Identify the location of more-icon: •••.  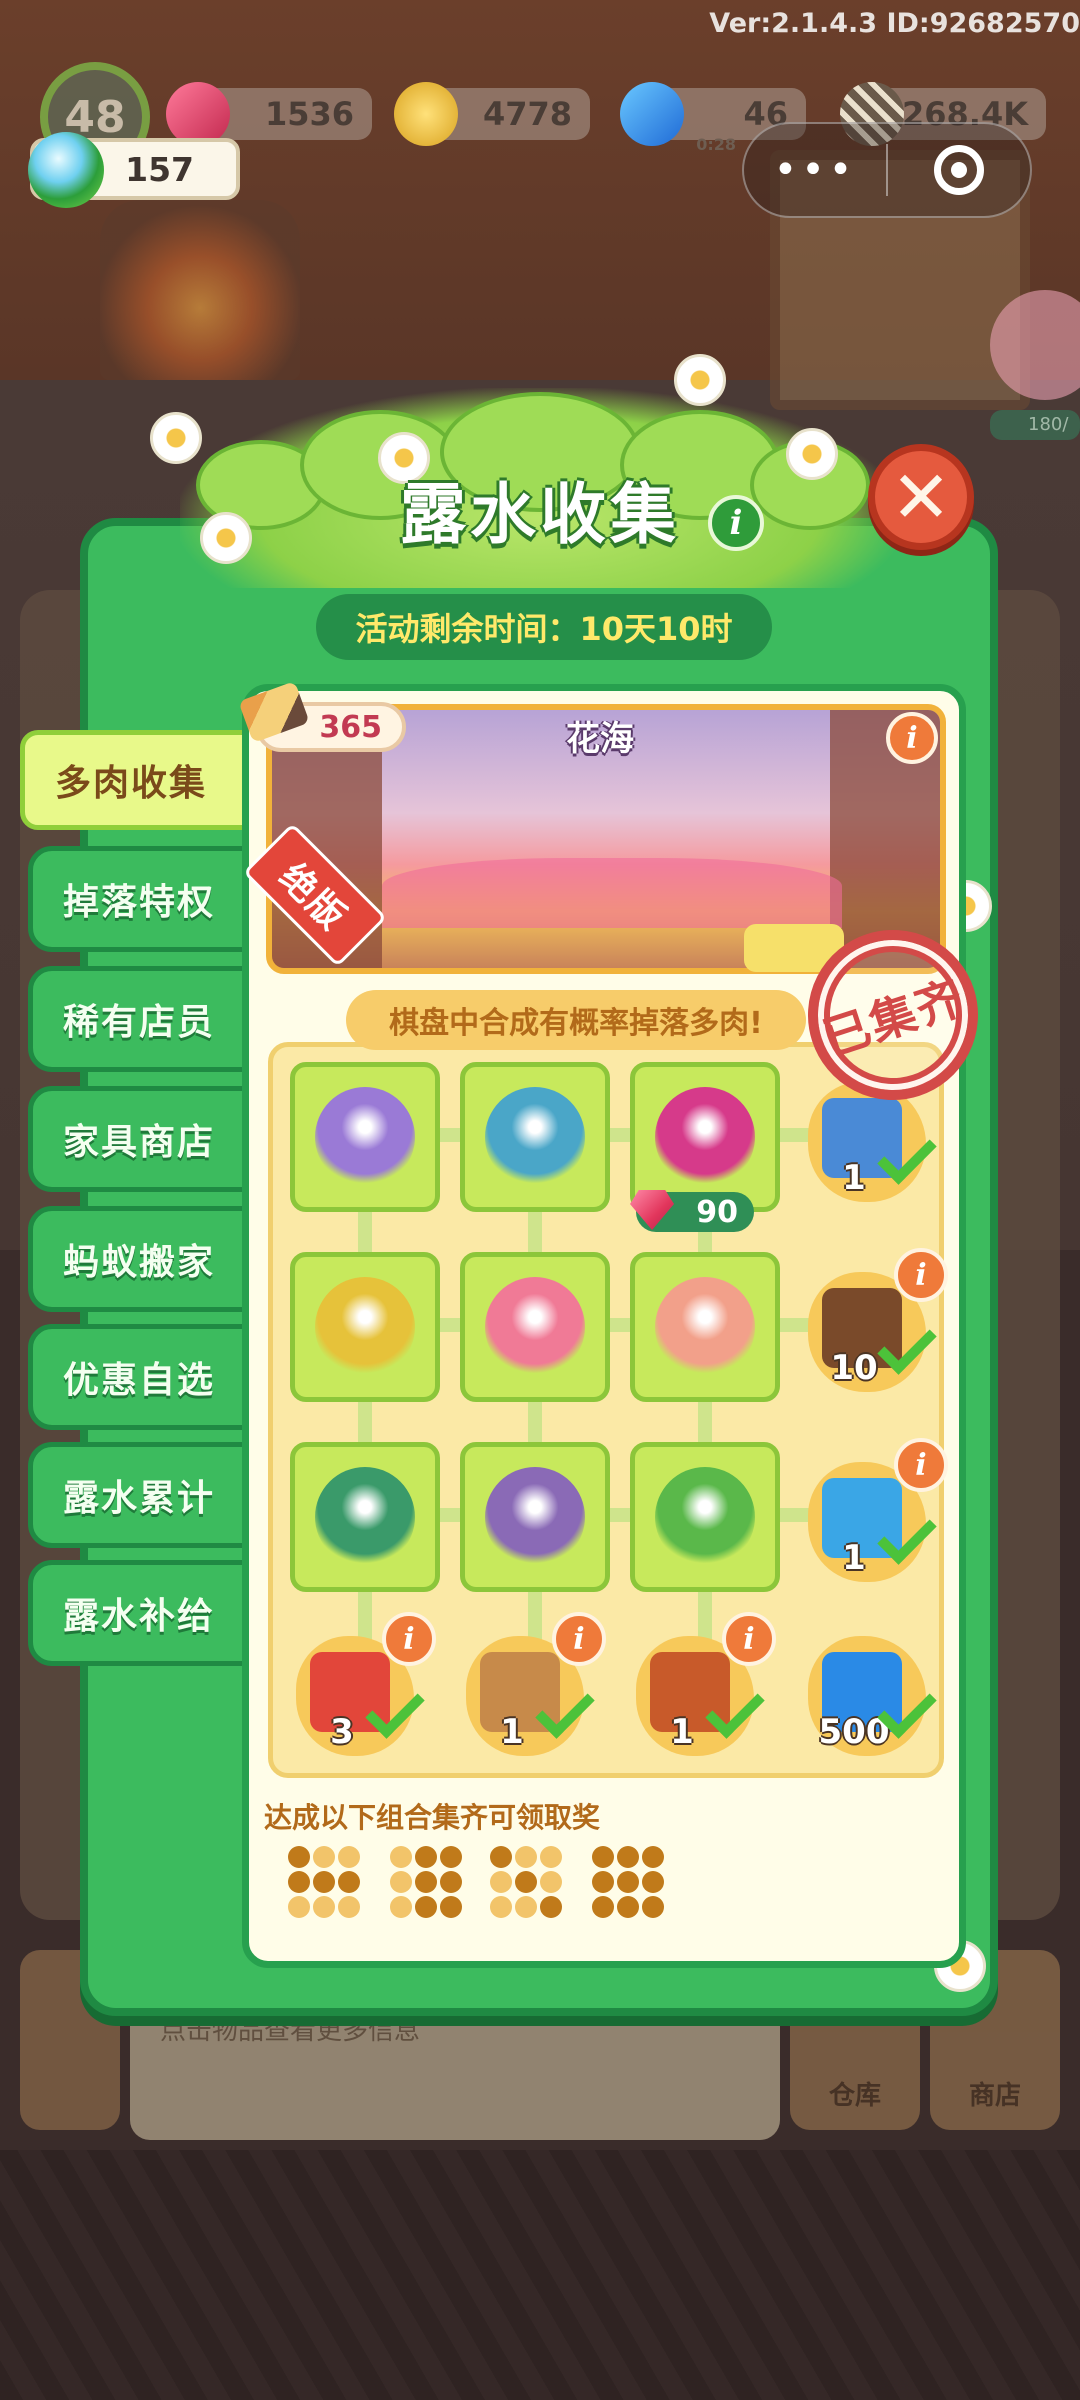
(815, 170).